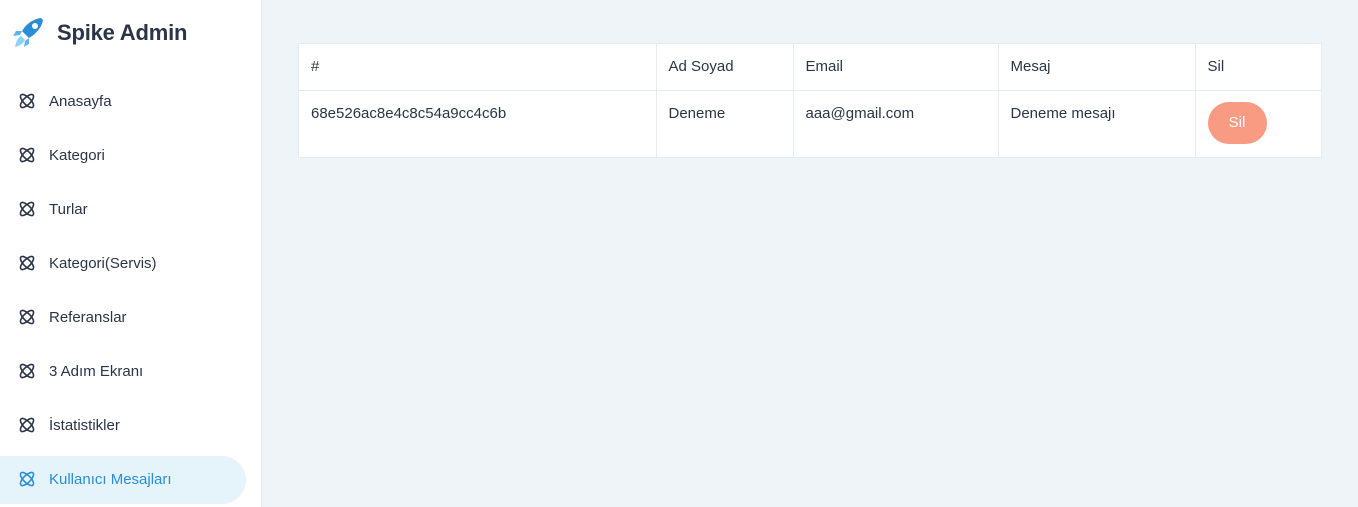  Describe the element at coordinates (1097, 67) in the screenshot. I see `column-header-message: Mesaj` at that location.